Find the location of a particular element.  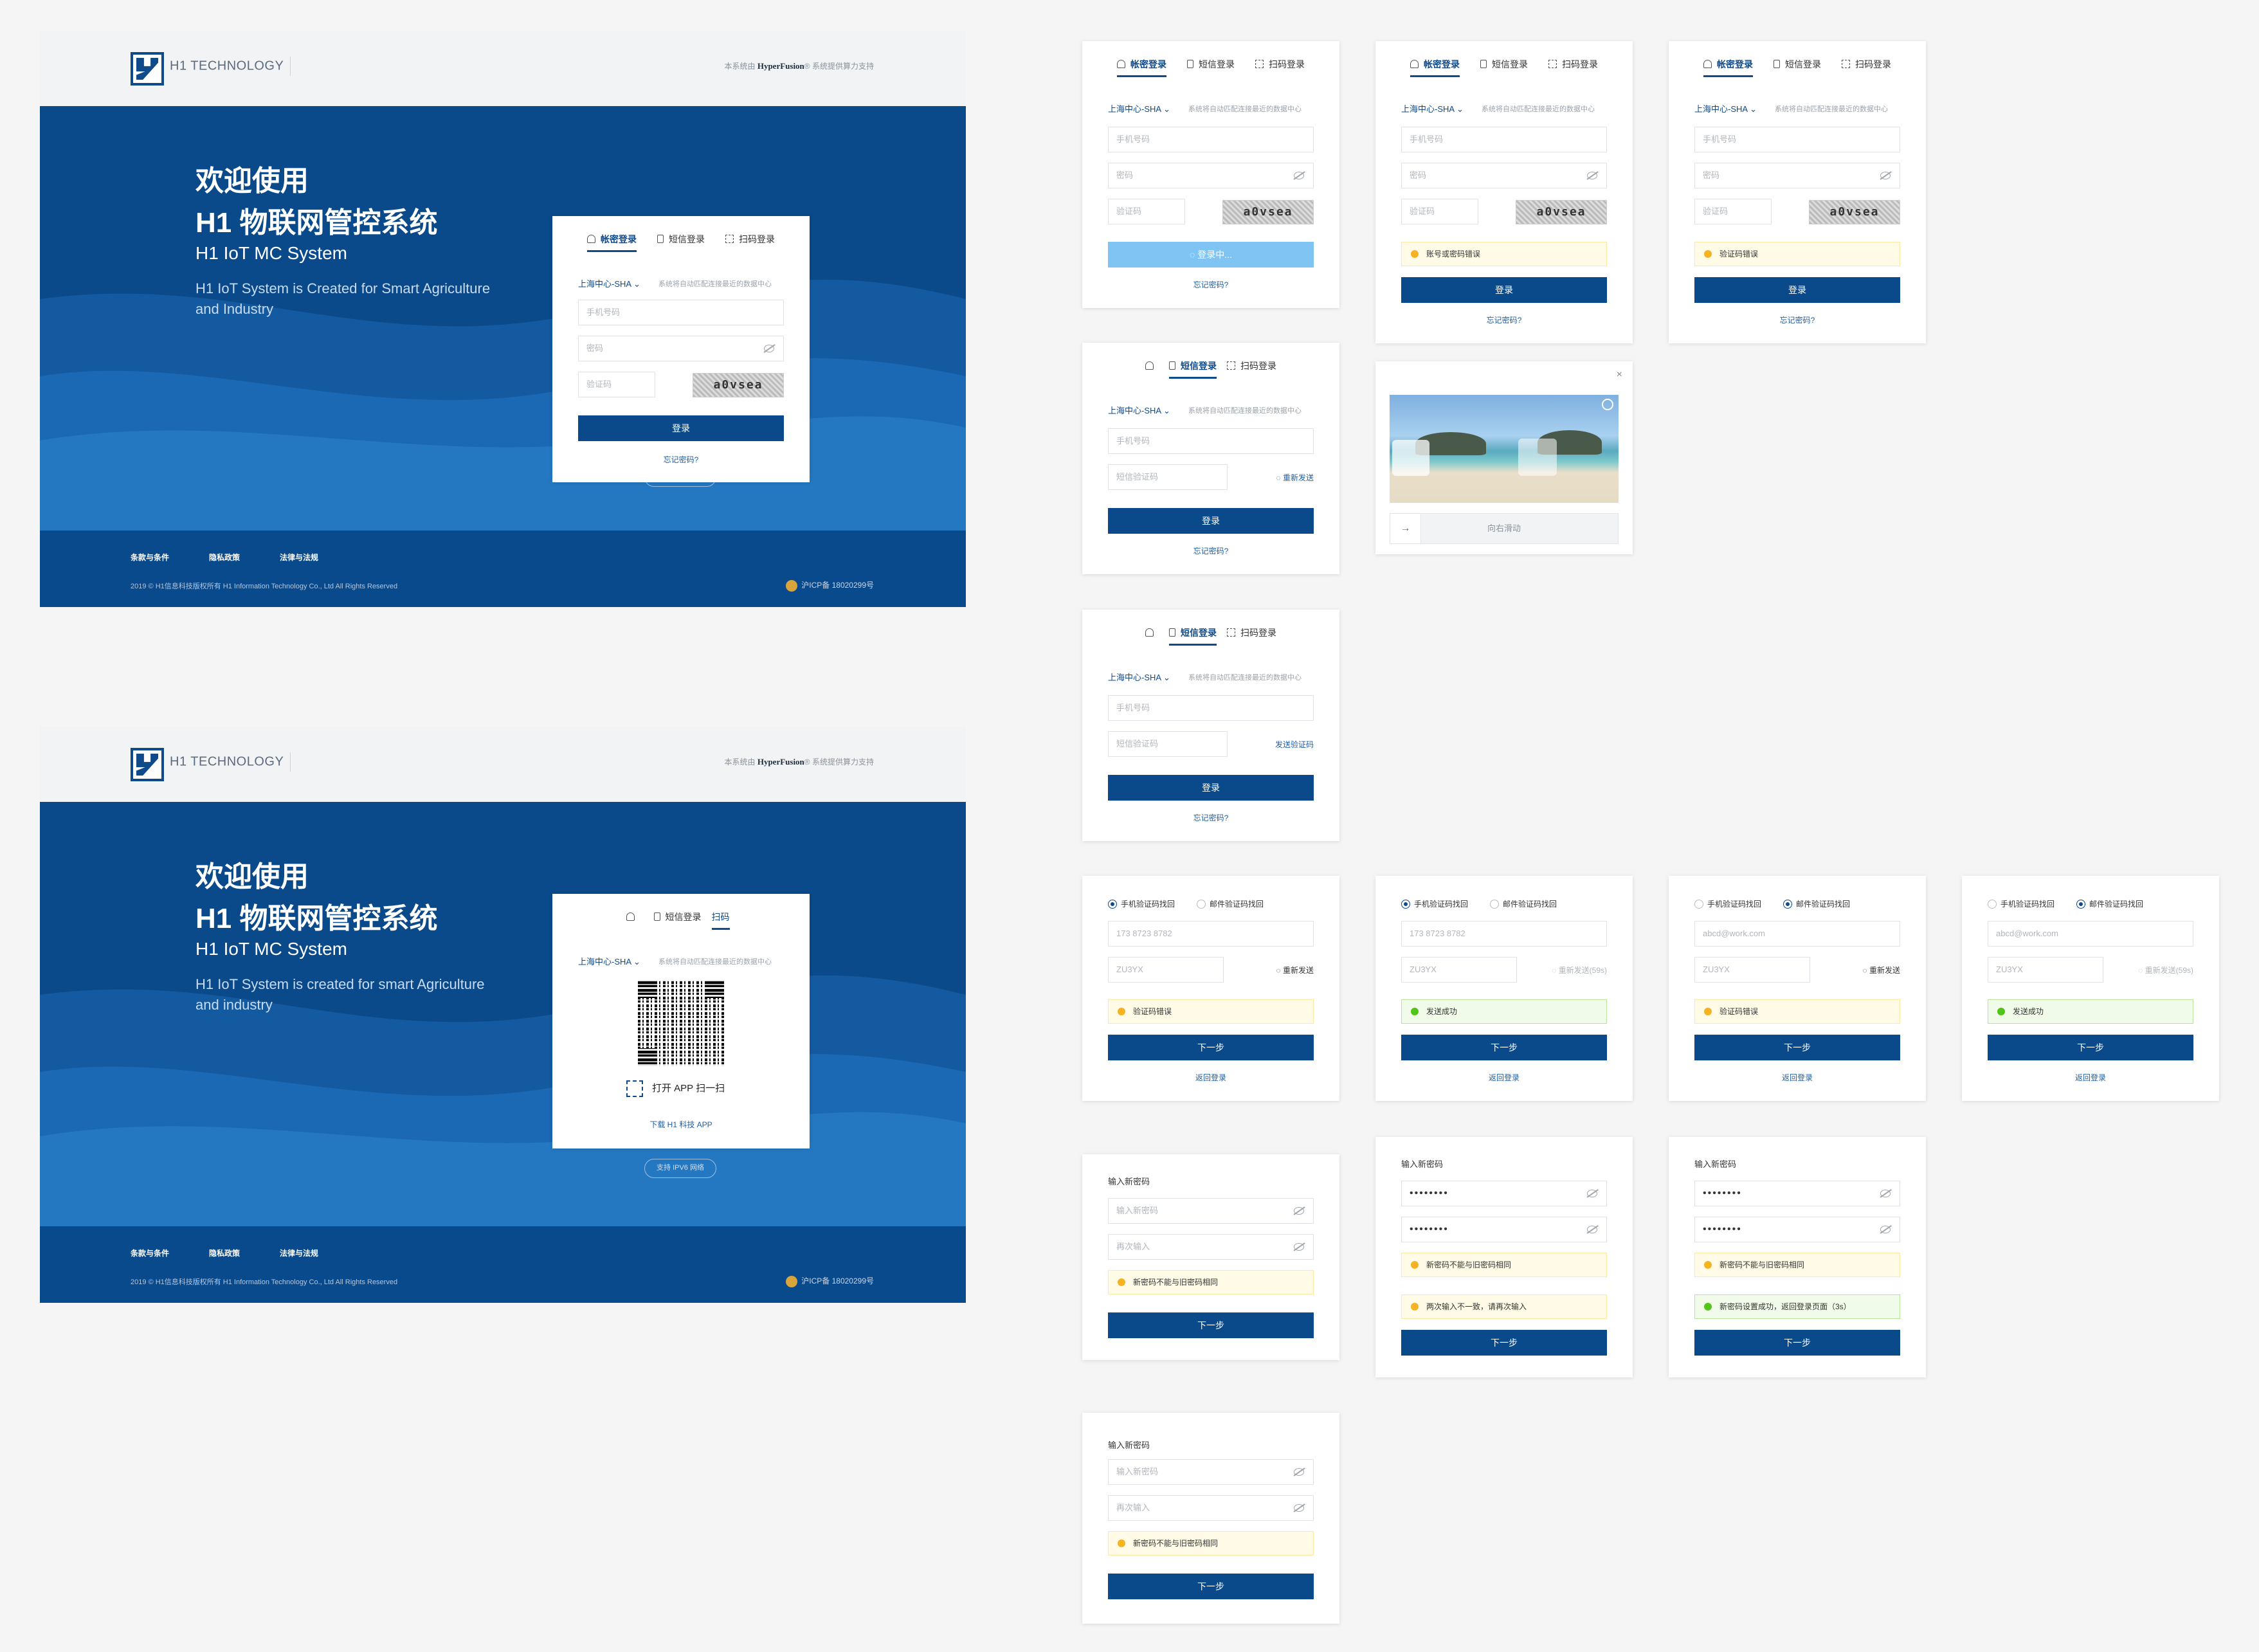

download-app-link: 下载 H1 科技 APP is located at coordinates (681, 1124).